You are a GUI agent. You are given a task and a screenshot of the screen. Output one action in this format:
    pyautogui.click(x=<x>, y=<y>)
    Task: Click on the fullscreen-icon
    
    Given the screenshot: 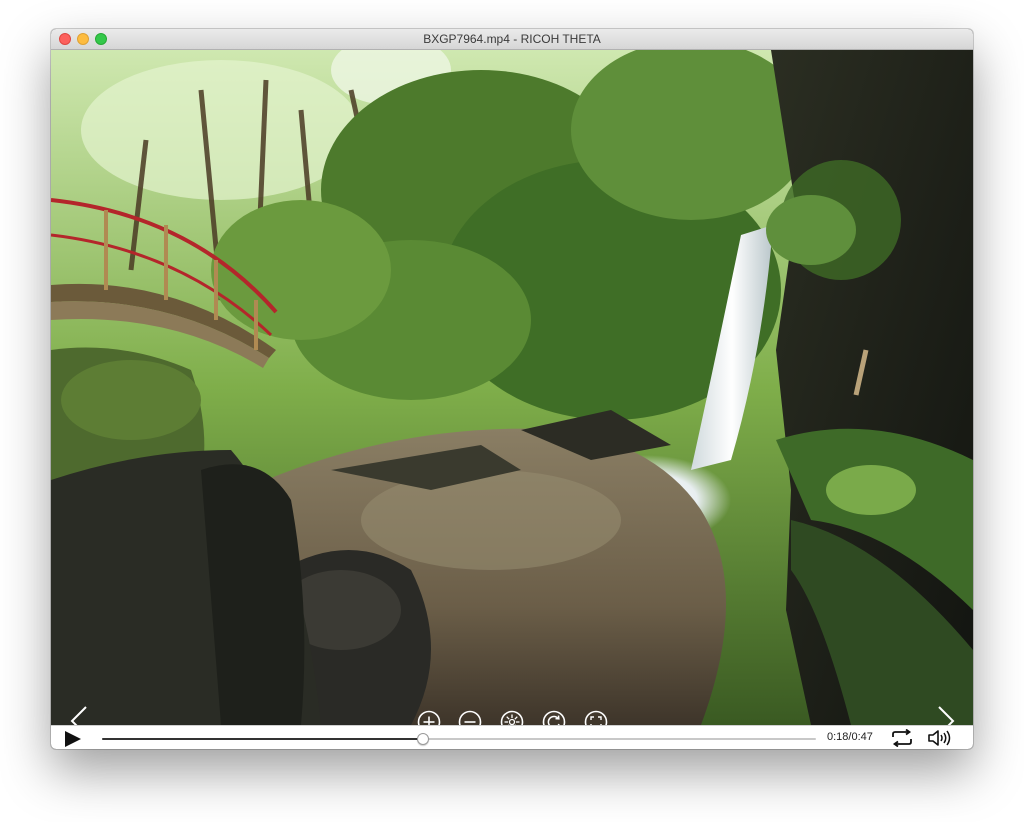 What is the action you would take?
    pyautogui.click(x=596, y=717)
    